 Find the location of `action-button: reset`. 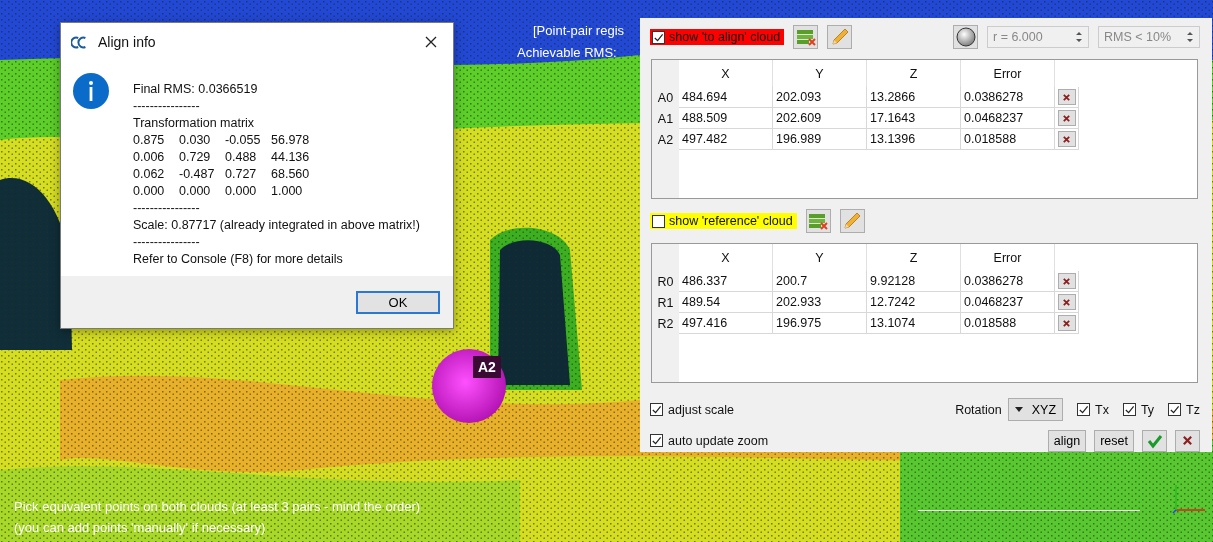

action-button: reset is located at coordinates (1114, 440).